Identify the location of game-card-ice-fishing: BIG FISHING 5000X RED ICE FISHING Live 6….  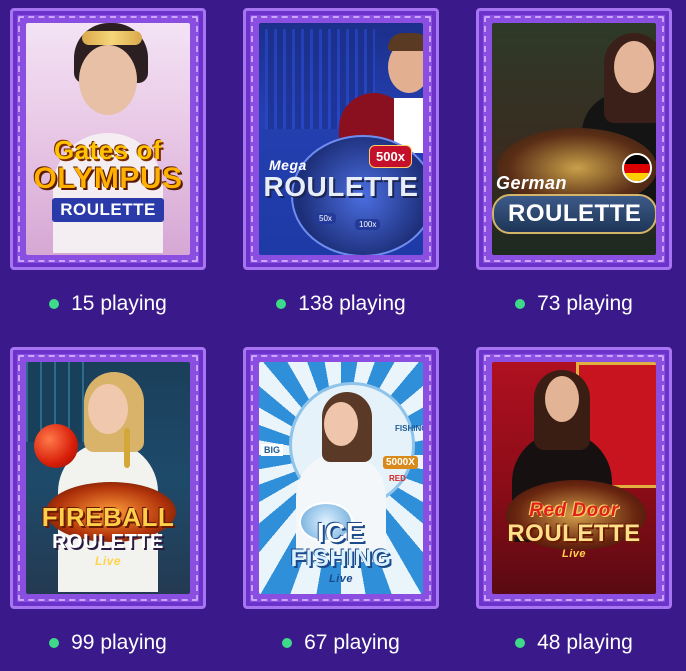
(341, 501).